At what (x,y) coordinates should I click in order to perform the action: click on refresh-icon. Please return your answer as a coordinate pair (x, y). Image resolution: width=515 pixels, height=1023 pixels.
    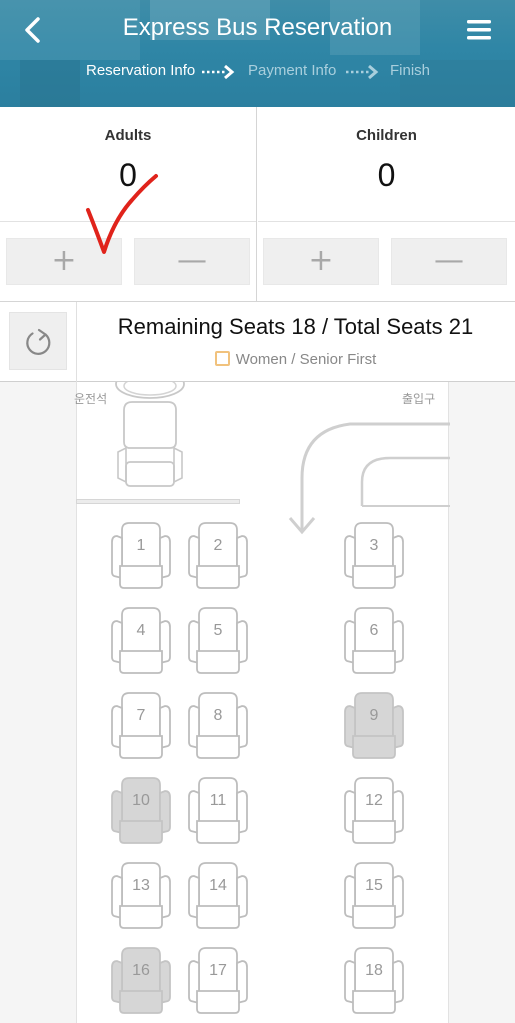
    Looking at the image, I should click on (38, 341).